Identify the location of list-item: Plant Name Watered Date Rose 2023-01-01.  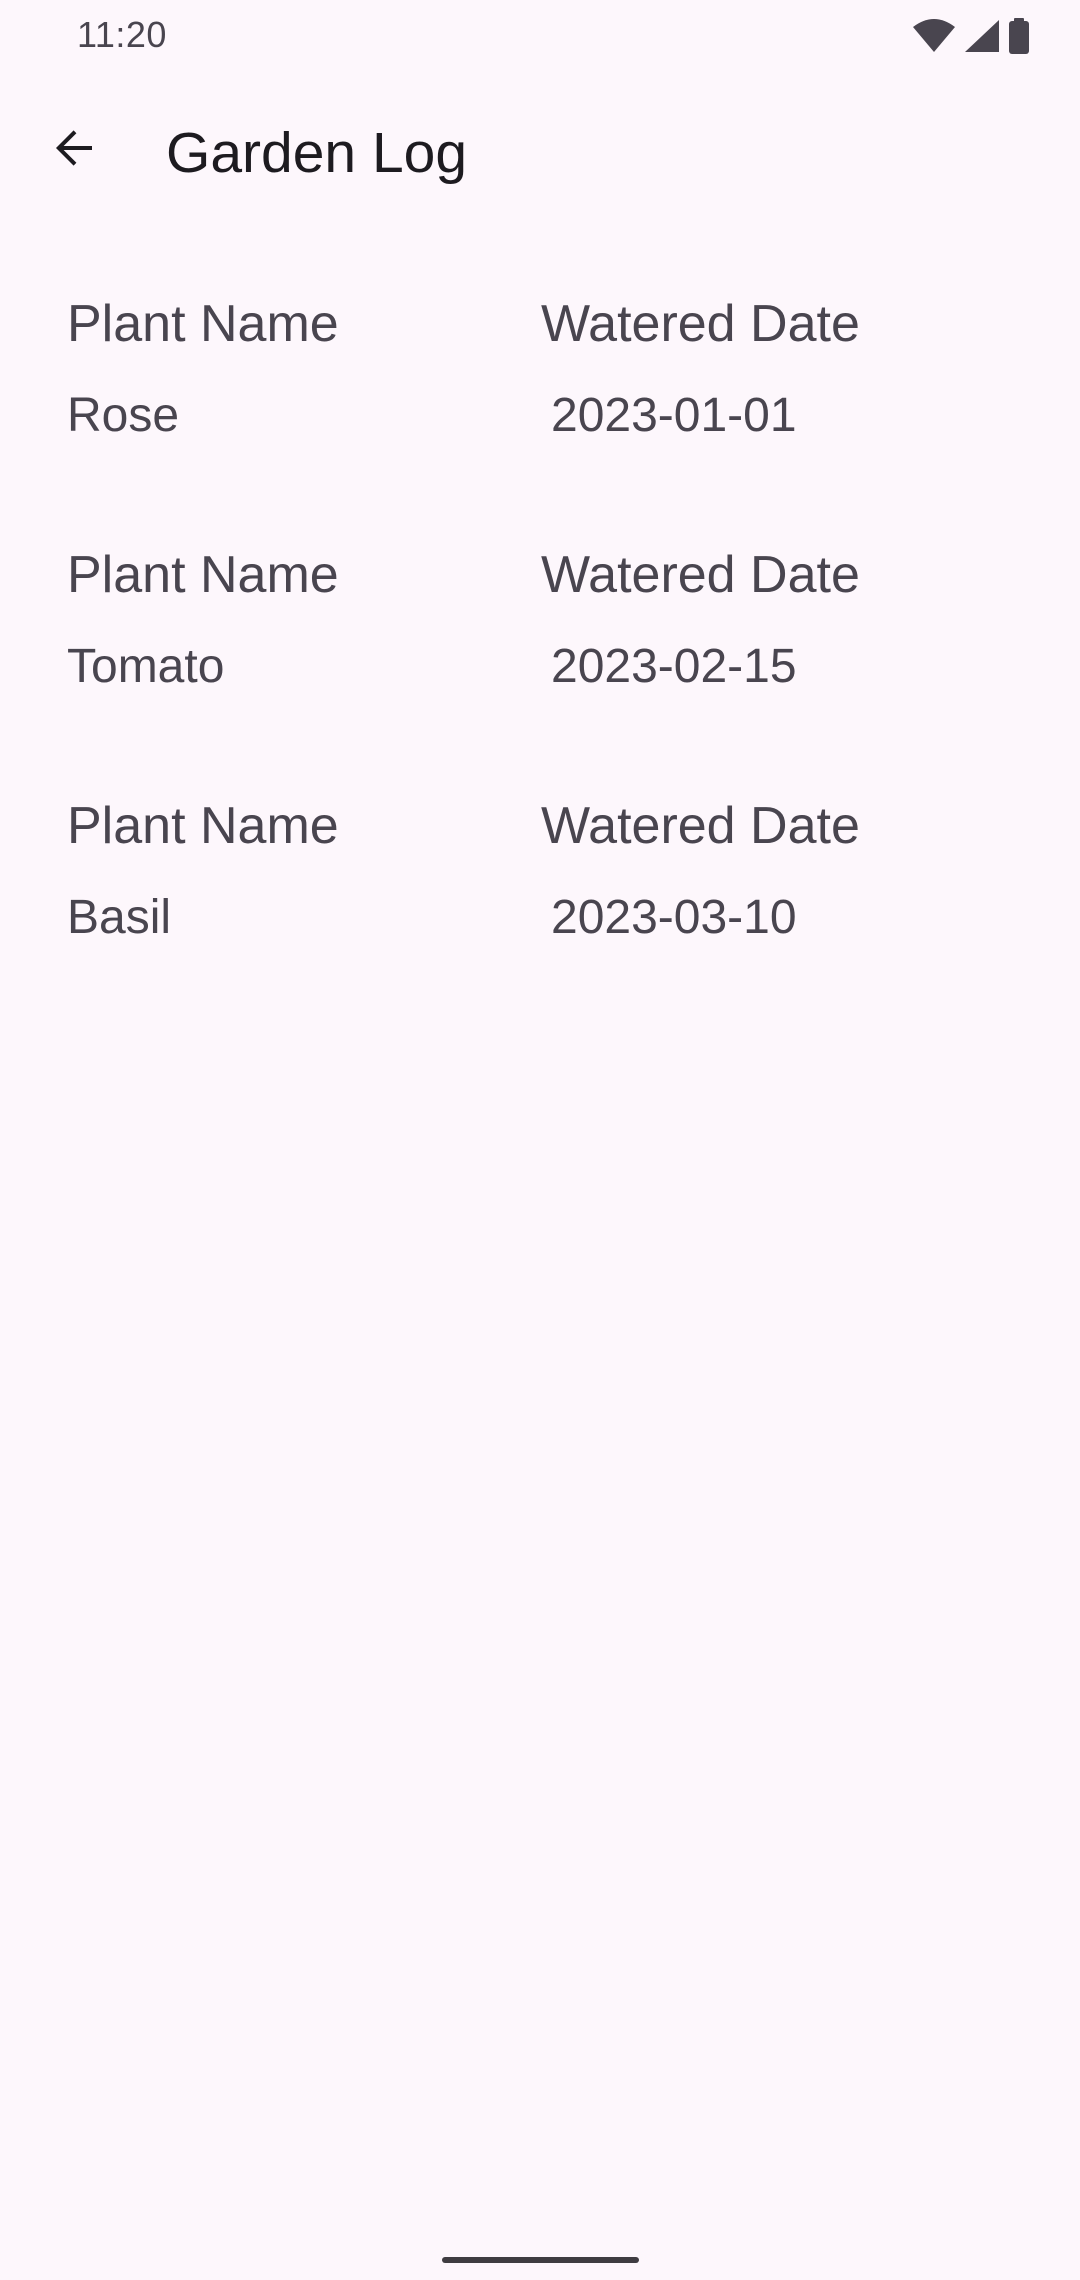
(540, 405).